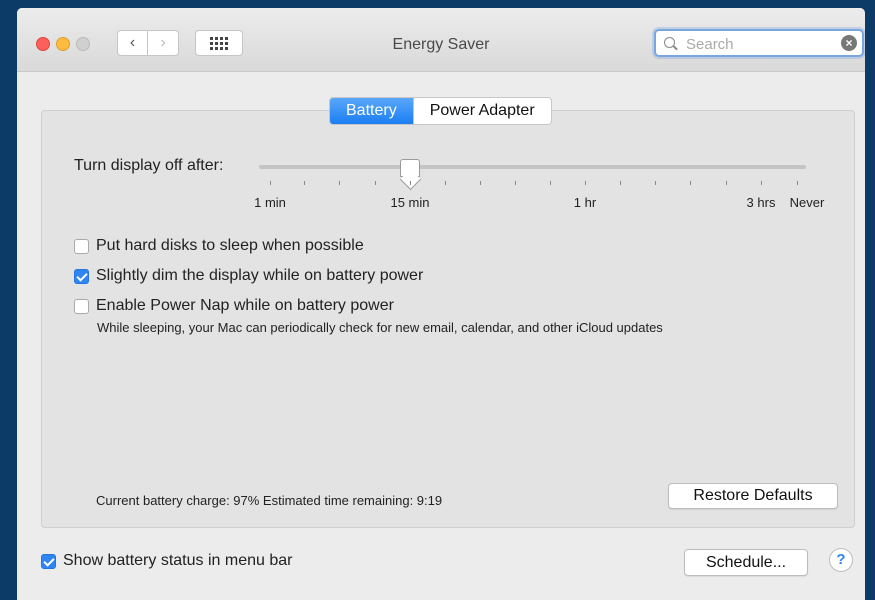 The height and width of the screenshot is (600, 875). Describe the element at coordinates (532, 167) in the screenshot. I see `display-sleep-slider-track` at that location.